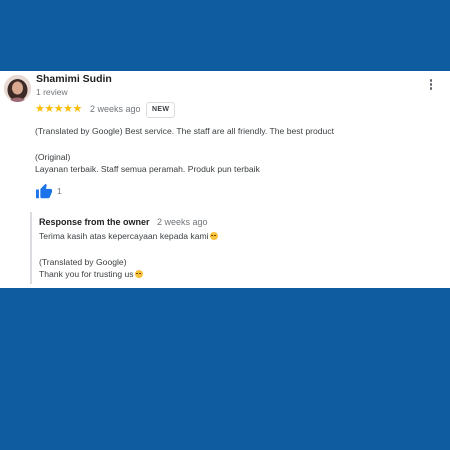 This screenshot has height=450, width=450. Describe the element at coordinates (86, 274) in the screenshot. I see `owner-response-translated-text: Thank you for trusting us` at that location.